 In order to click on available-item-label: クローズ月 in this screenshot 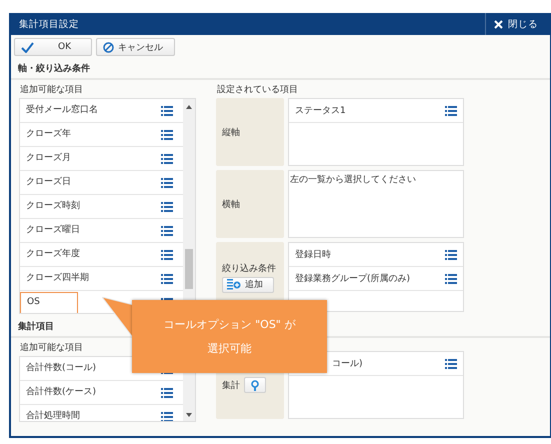, I will do `click(48, 158)`.